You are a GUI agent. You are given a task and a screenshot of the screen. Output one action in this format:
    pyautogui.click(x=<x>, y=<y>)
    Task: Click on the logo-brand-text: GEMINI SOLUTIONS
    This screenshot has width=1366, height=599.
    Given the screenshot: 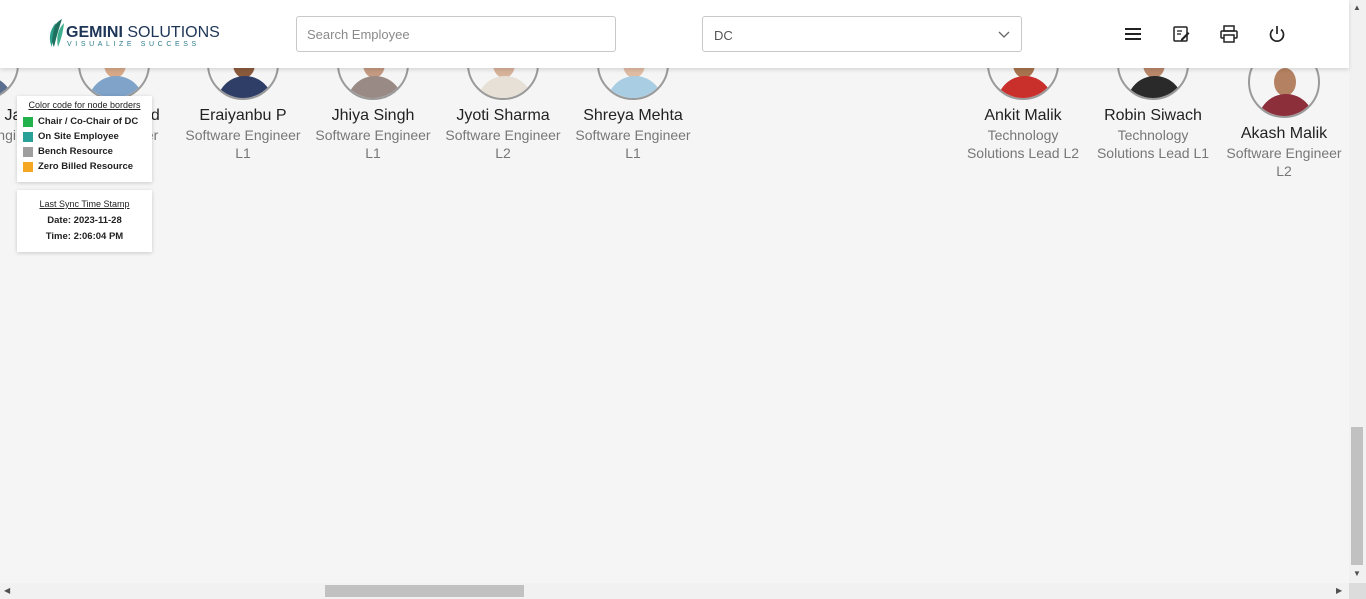 What is the action you would take?
    pyautogui.click(x=143, y=32)
    